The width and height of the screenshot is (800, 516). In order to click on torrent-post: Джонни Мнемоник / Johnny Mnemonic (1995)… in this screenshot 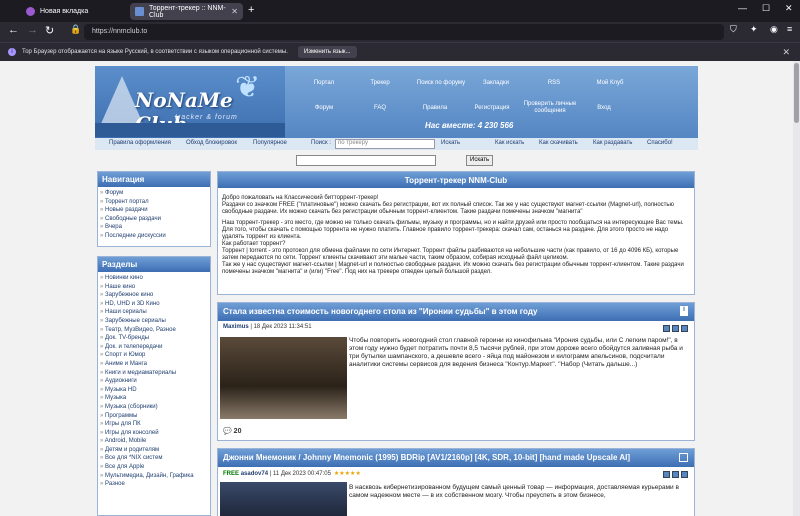, I will do `click(456, 482)`.